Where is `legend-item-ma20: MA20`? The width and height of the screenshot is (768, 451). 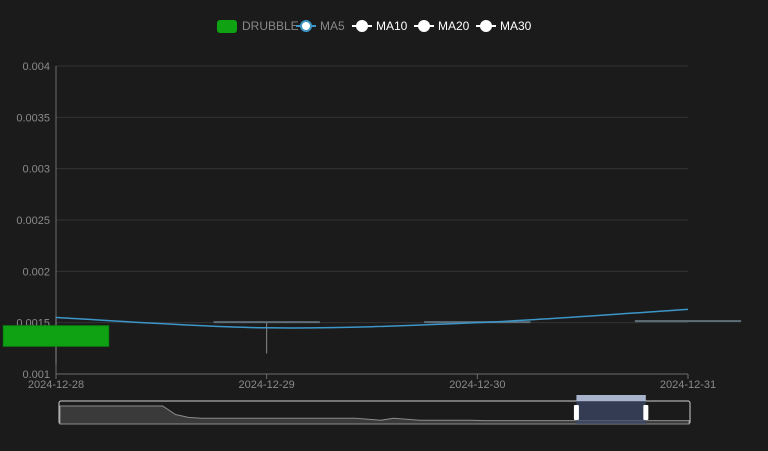 legend-item-ma20: MA20 is located at coordinates (442, 26).